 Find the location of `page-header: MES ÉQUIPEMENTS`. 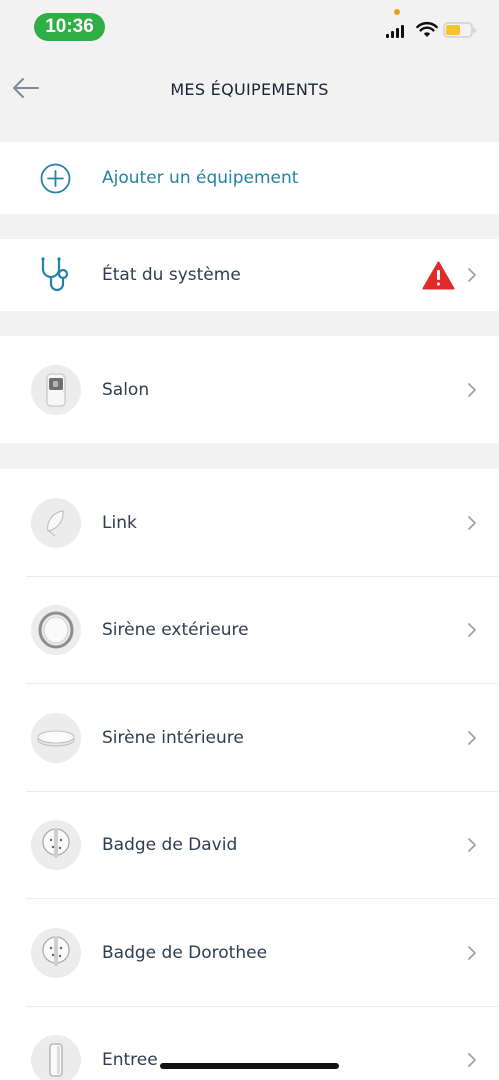

page-header: MES ÉQUIPEMENTS is located at coordinates (249, 96).